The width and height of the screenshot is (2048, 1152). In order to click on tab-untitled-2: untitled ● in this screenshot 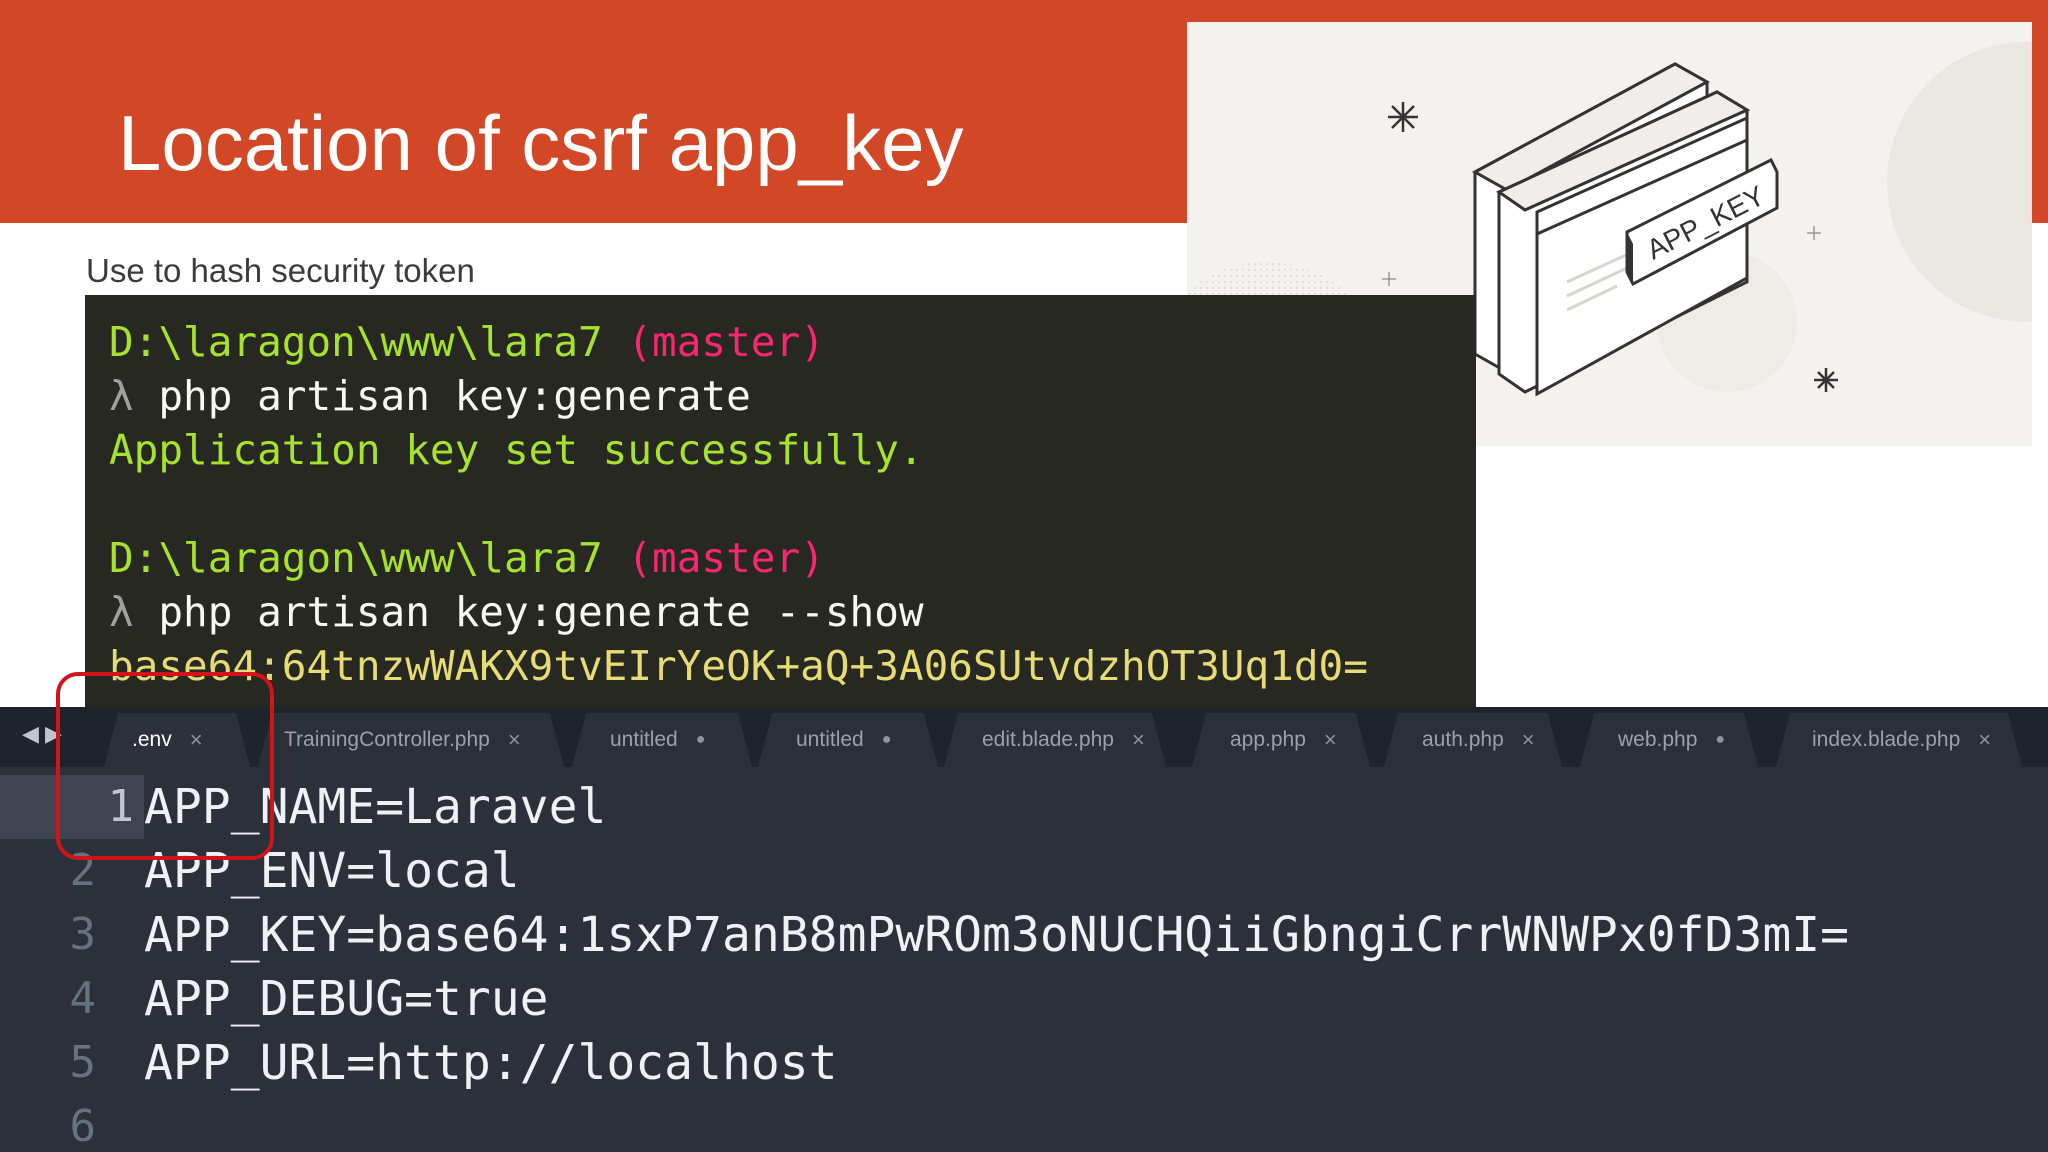, I will do `click(848, 740)`.